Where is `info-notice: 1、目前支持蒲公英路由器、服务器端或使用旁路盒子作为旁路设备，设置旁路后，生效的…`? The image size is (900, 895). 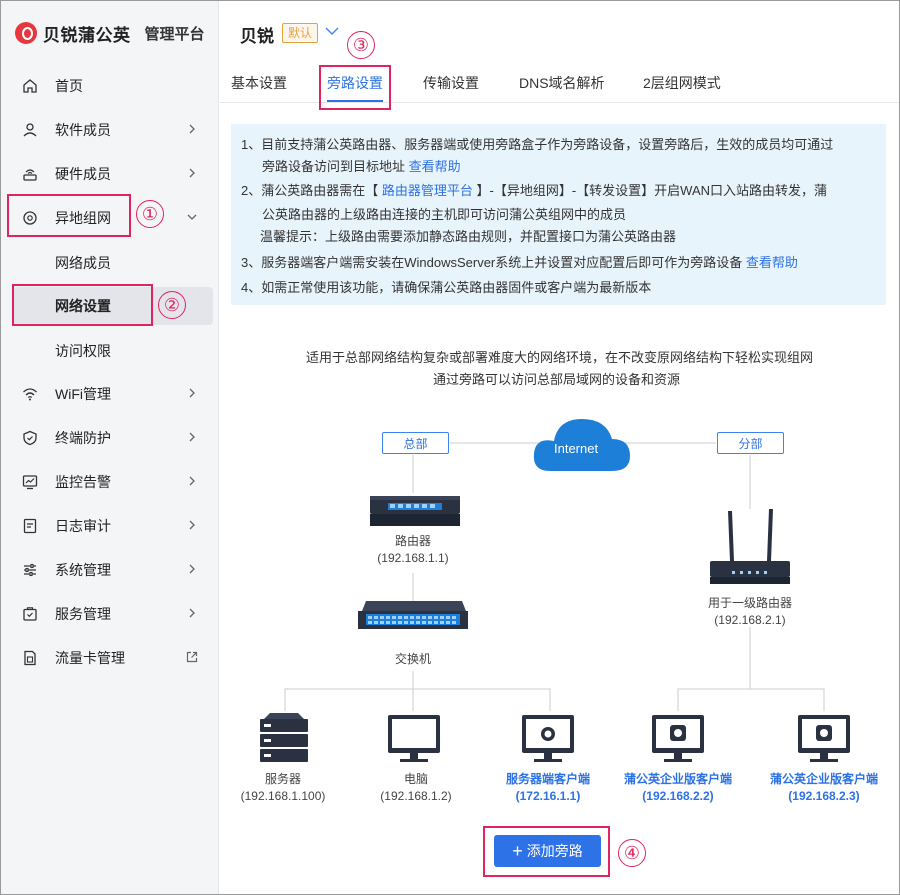 info-notice: 1、目前支持蒲公英路由器、服务器端或使用旁路盒子作为旁路设备，设置旁路后，生效的… is located at coordinates (558, 214).